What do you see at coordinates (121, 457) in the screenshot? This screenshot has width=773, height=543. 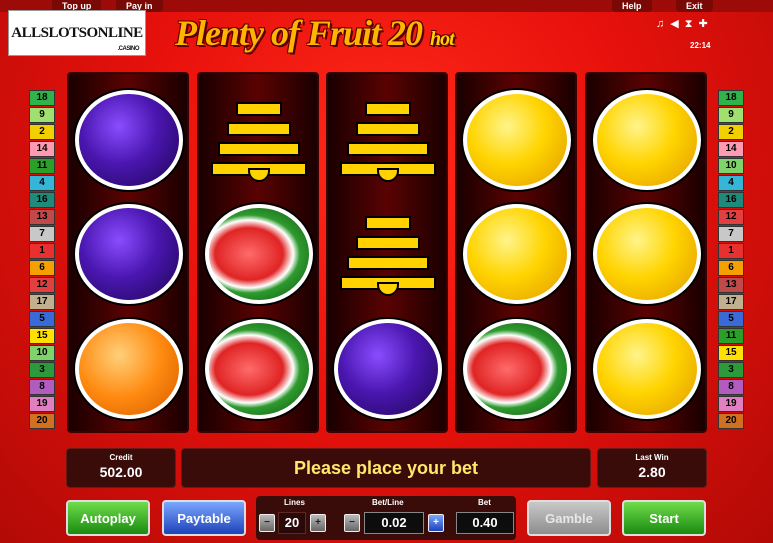 I see `credit-label: Credit` at bounding box center [121, 457].